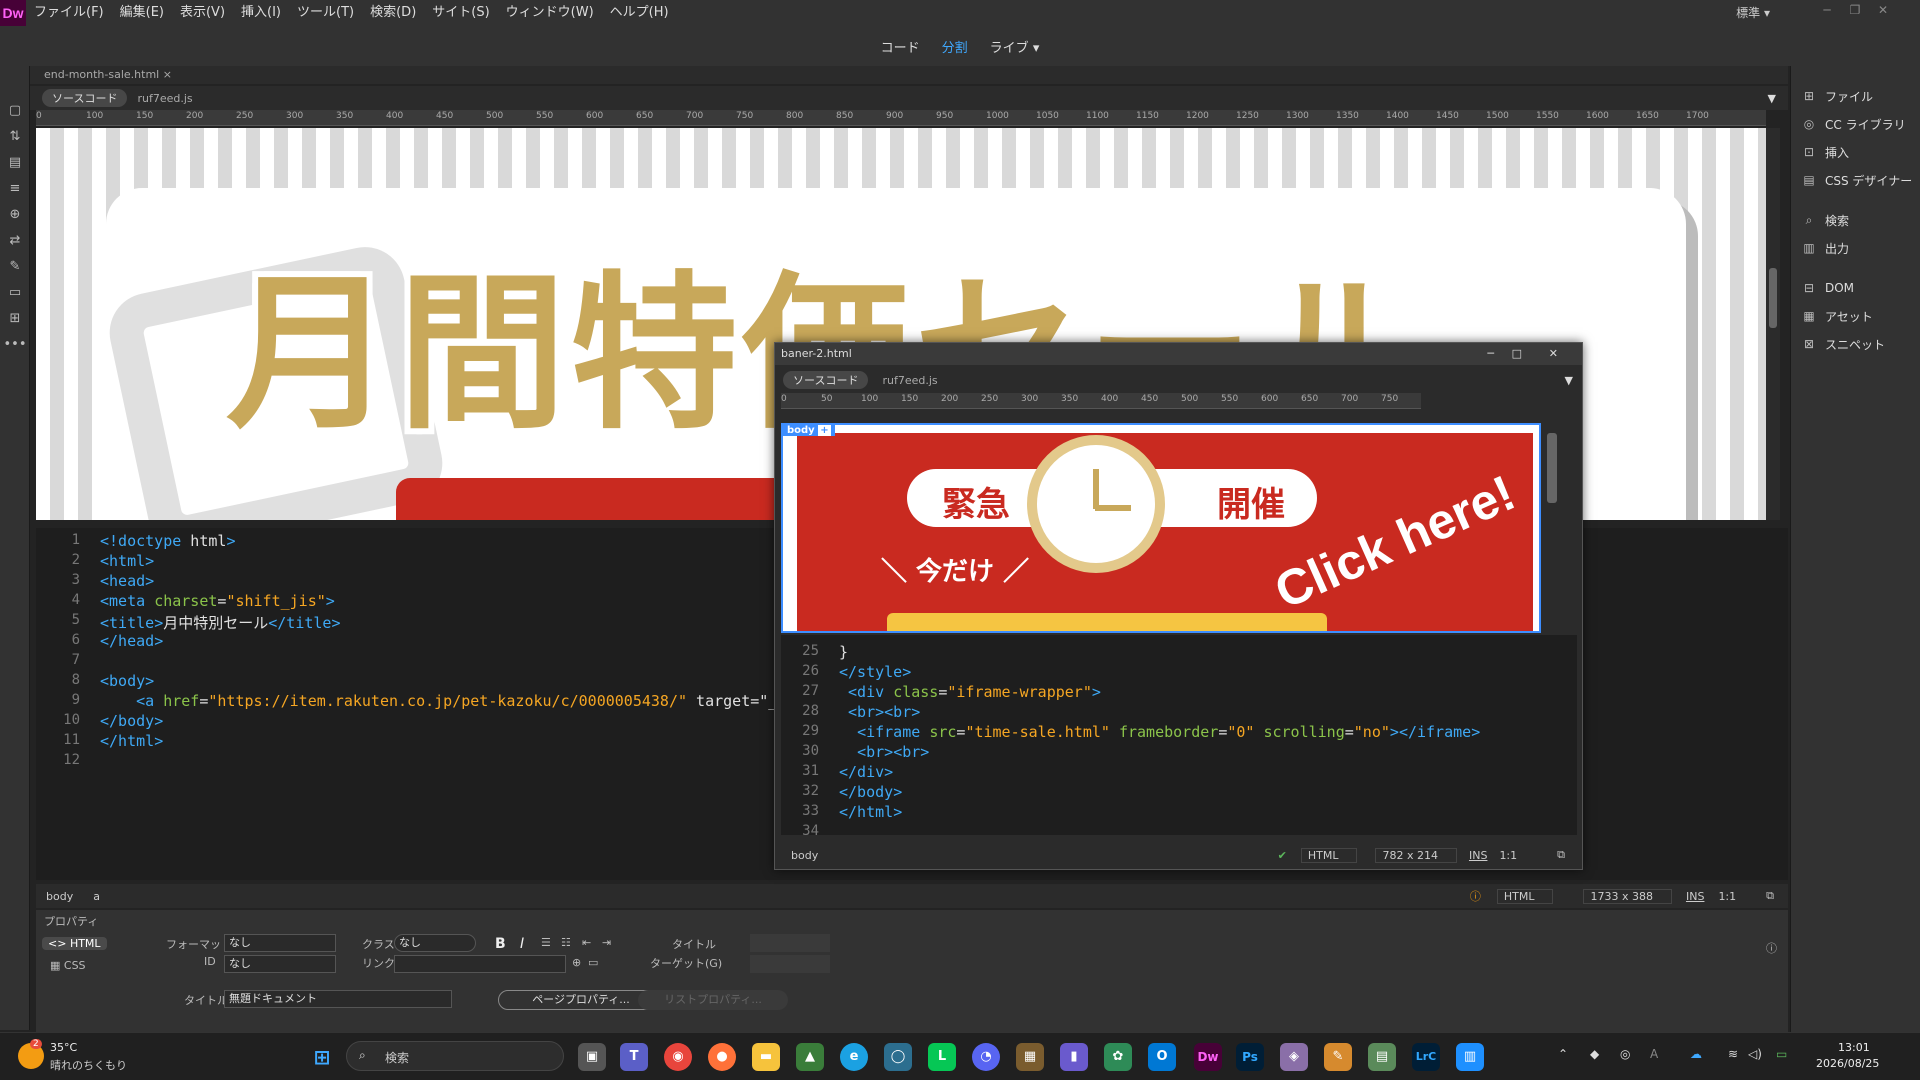 The height and width of the screenshot is (1080, 1920). What do you see at coordinates (455, 1056) in the screenshot?
I see `taskbar-search: ⌕ 検索` at bounding box center [455, 1056].